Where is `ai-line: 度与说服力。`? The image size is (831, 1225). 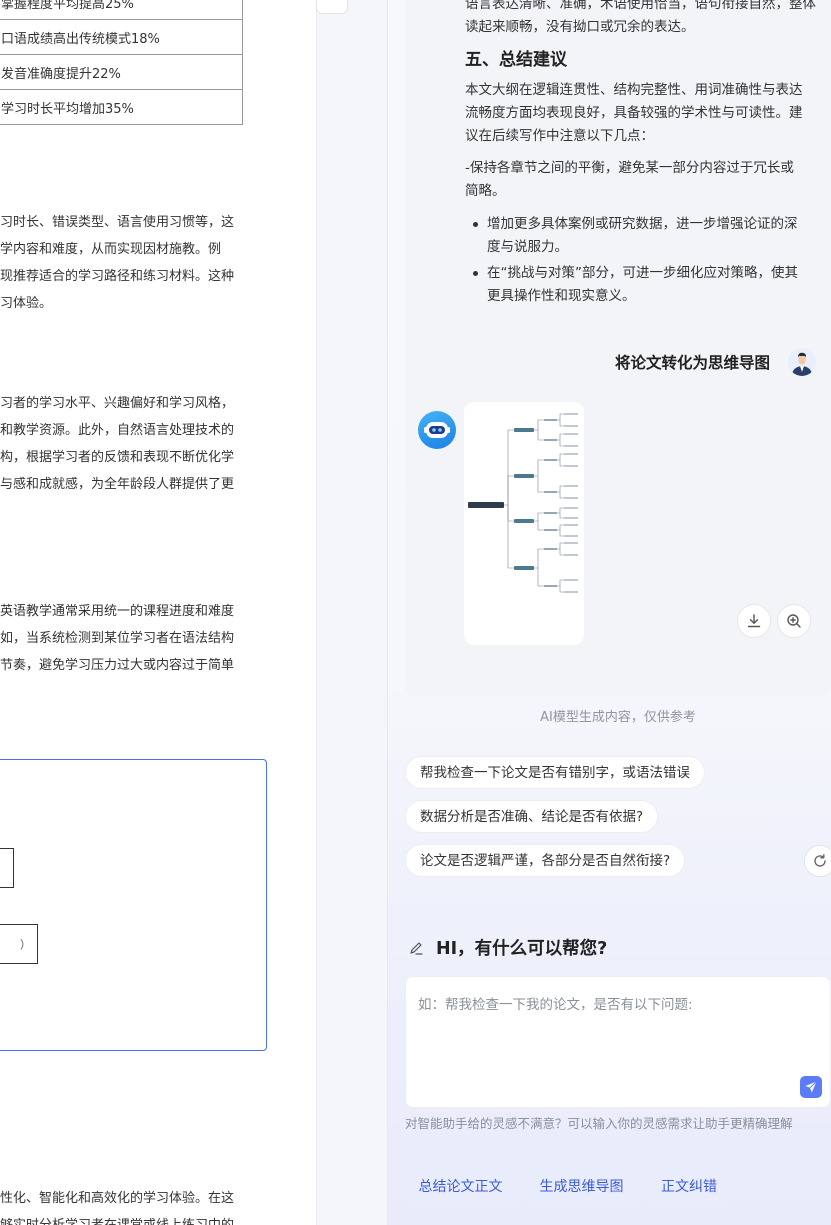
ai-line: 度与说服力。 is located at coordinates (527, 247).